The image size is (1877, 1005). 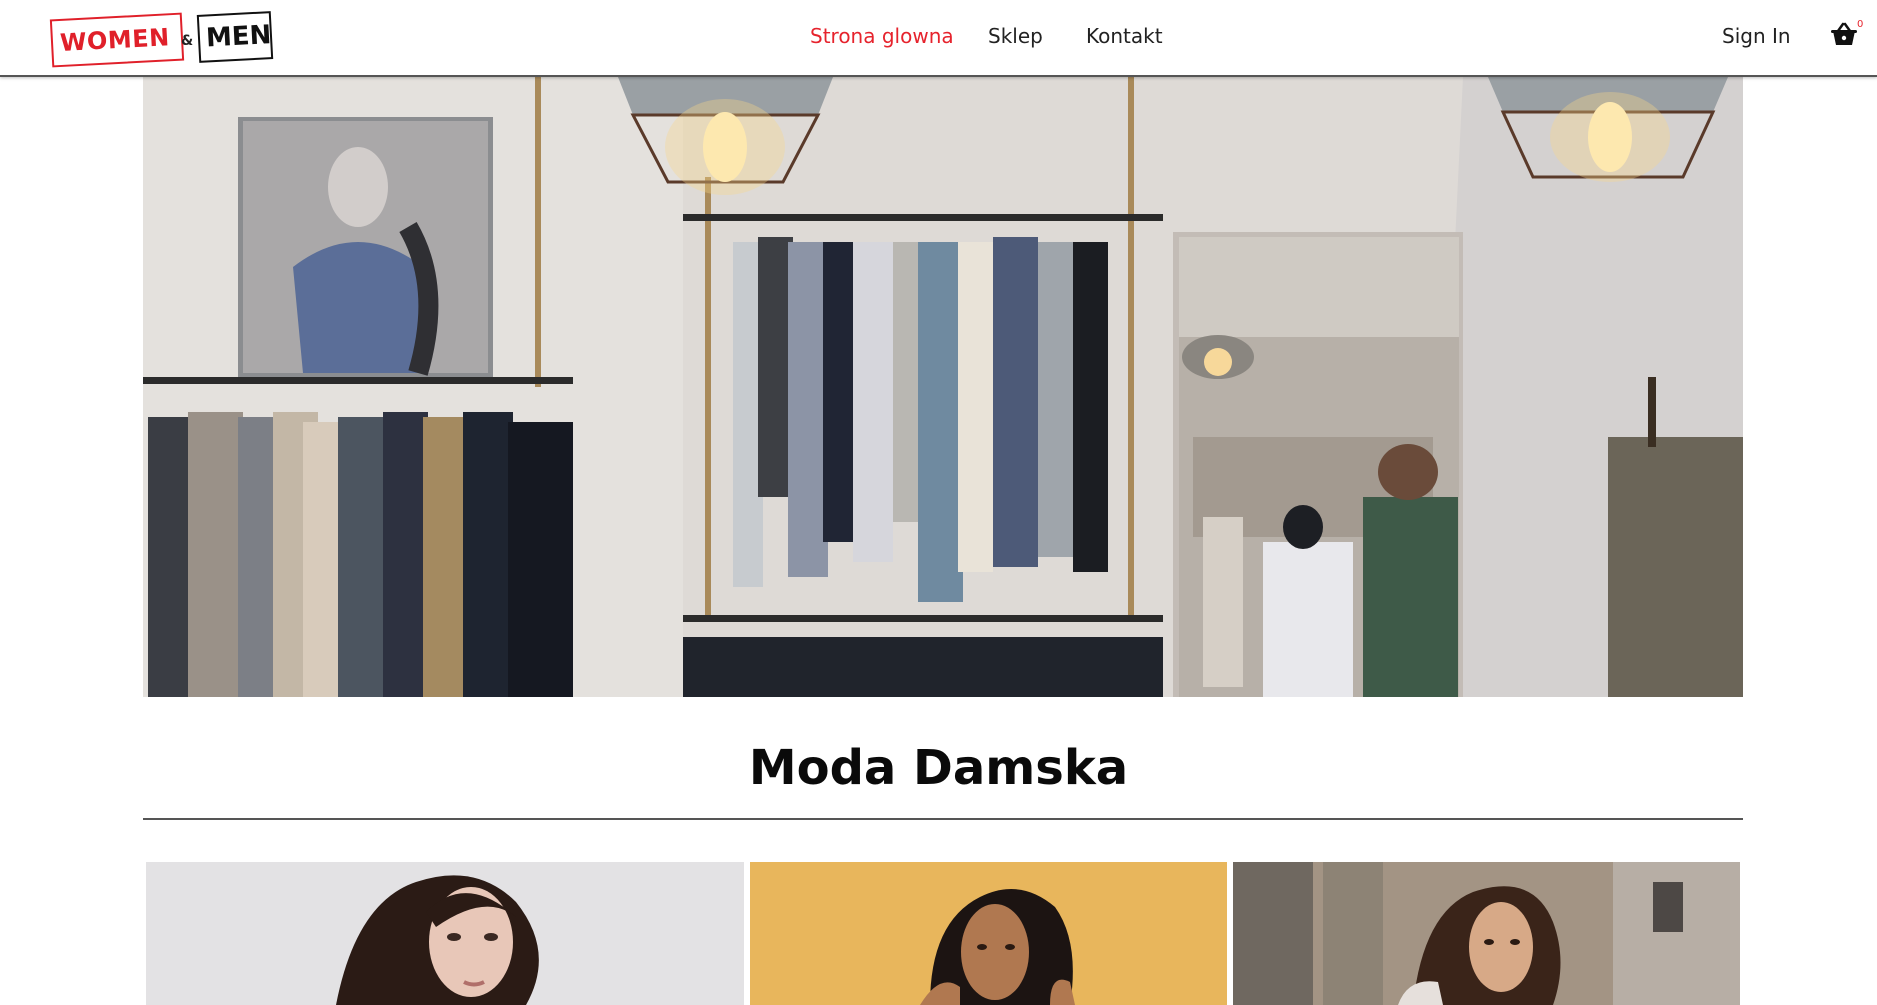 I want to click on main-nav: Strona glowna Sklep Kontakt, so click(x=938, y=39).